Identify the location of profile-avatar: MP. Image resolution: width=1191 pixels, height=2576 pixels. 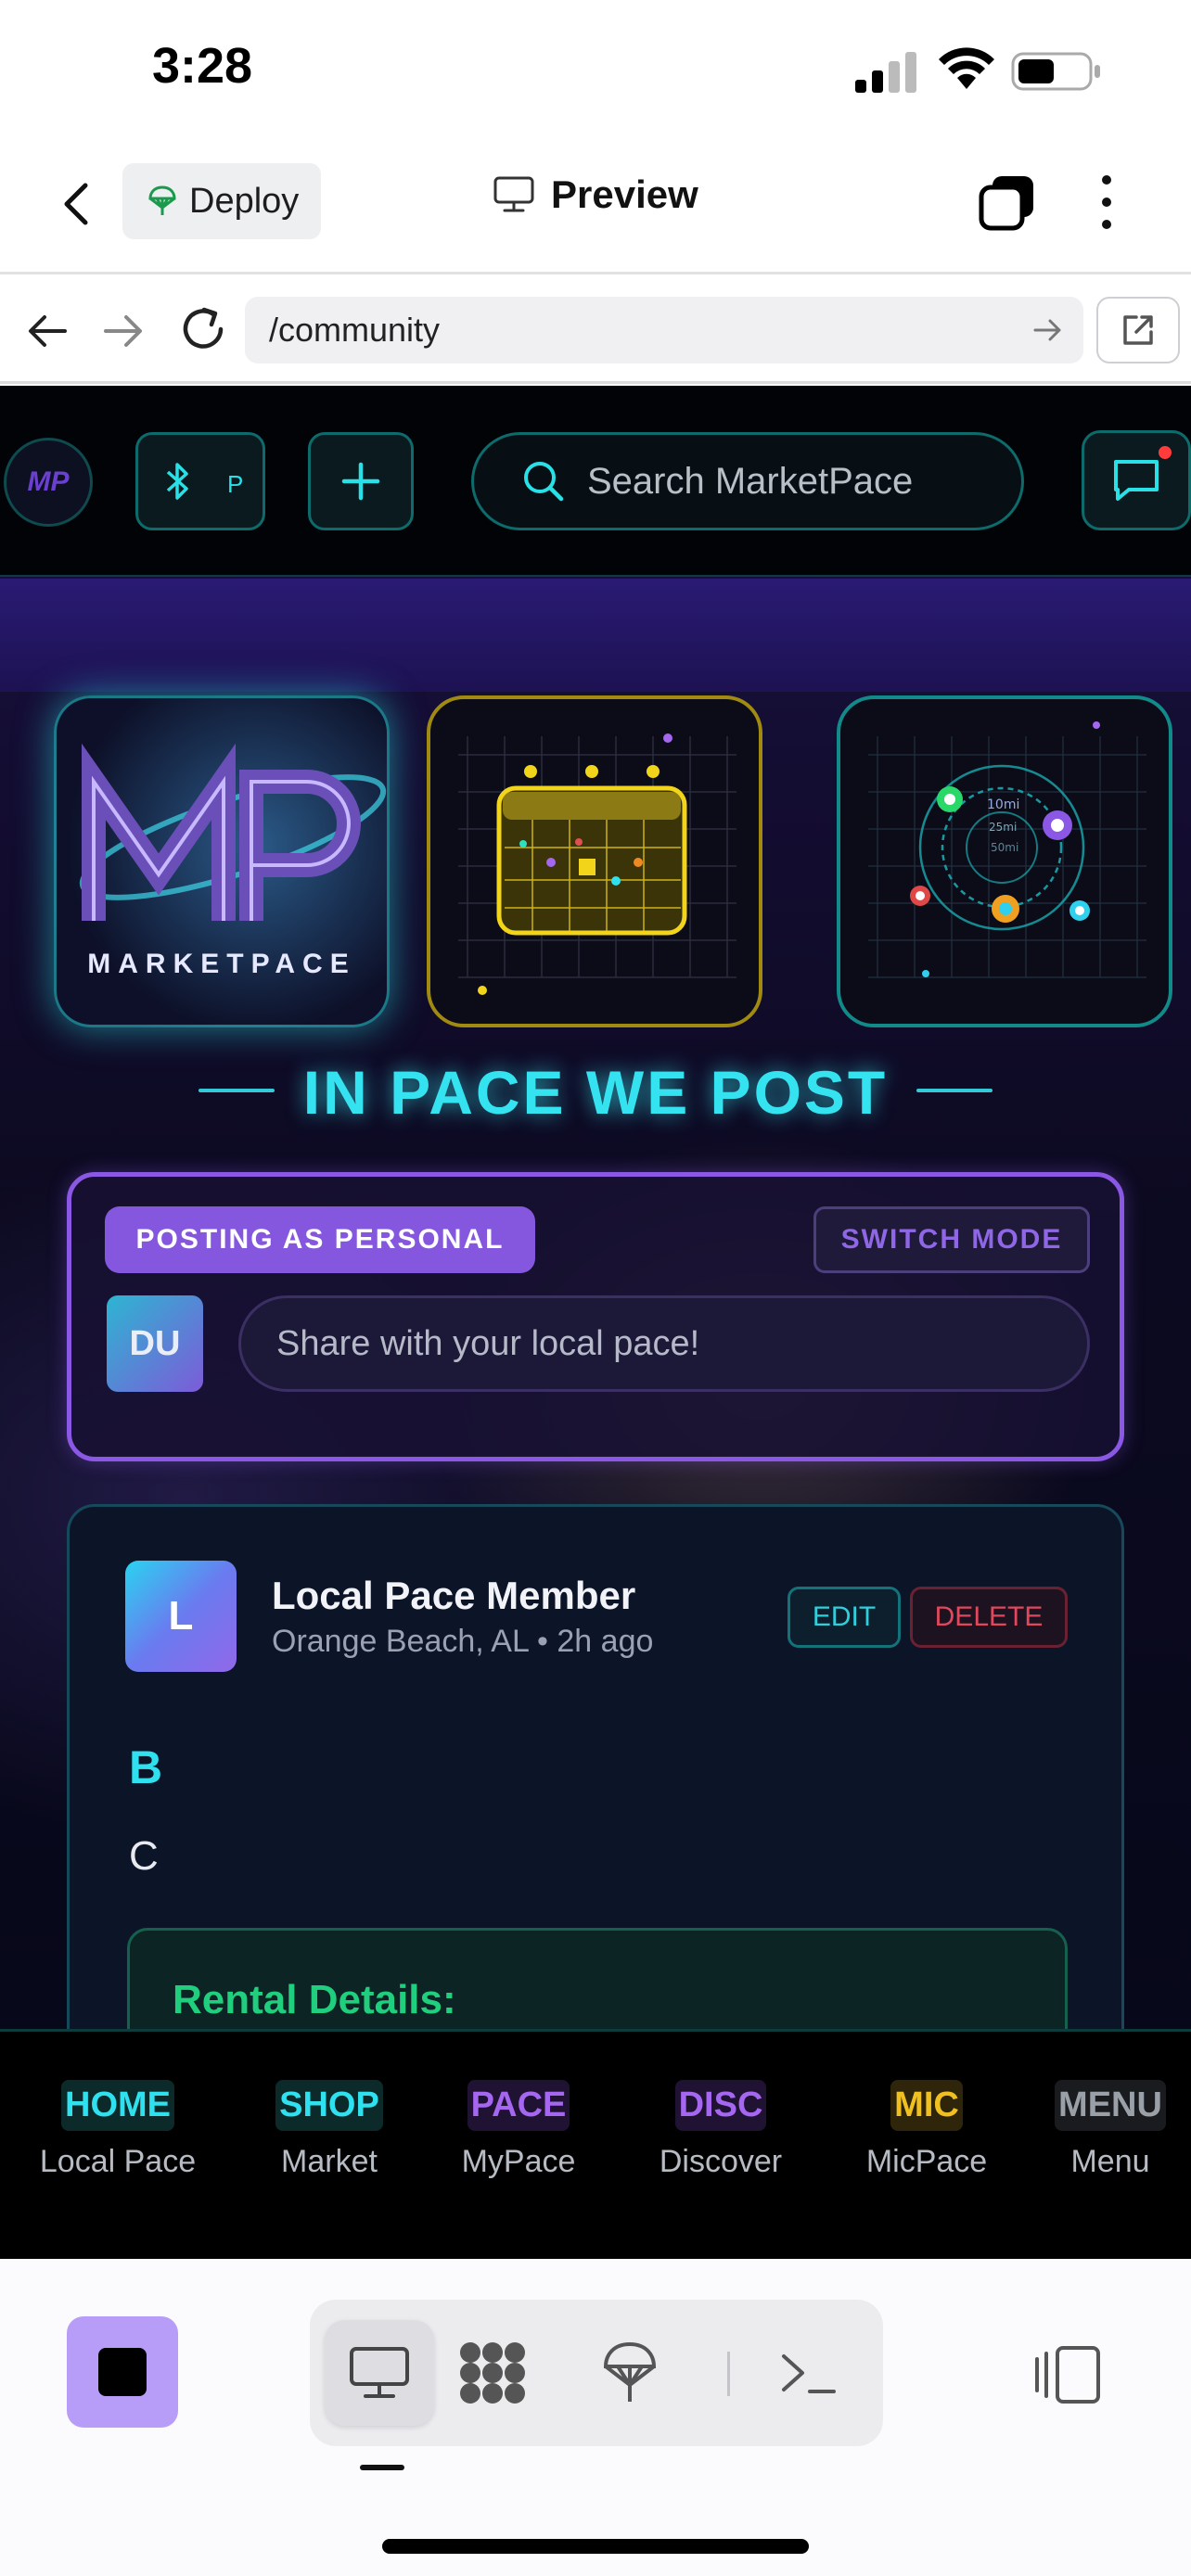
(48, 482).